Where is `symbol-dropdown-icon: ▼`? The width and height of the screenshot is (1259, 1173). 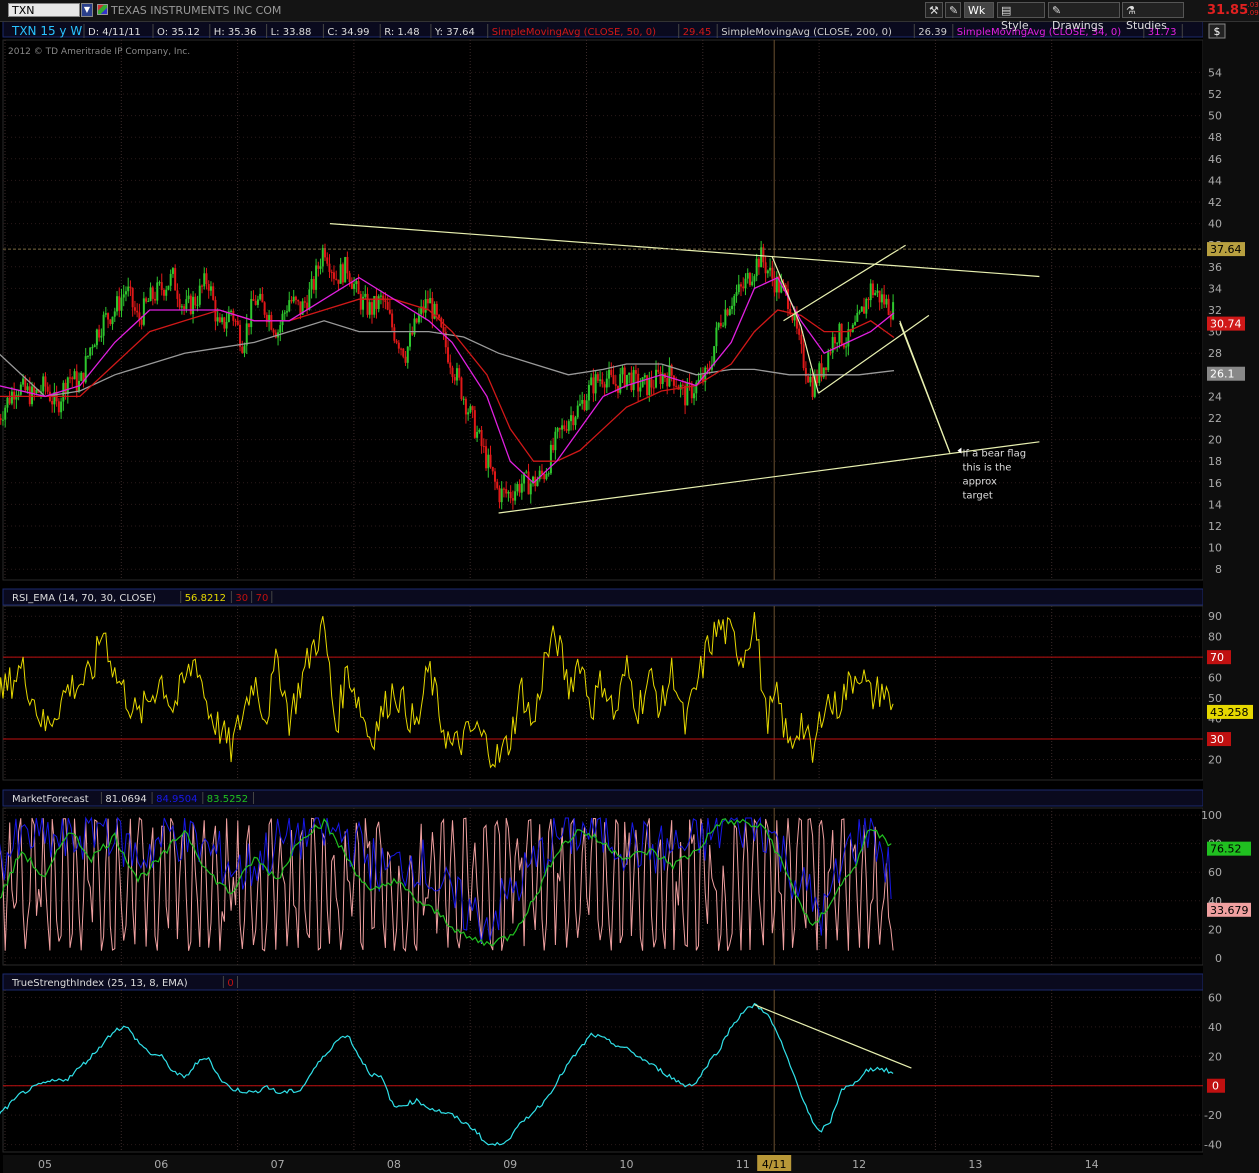 symbol-dropdown-icon: ▼ is located at coordinates (87, 10).